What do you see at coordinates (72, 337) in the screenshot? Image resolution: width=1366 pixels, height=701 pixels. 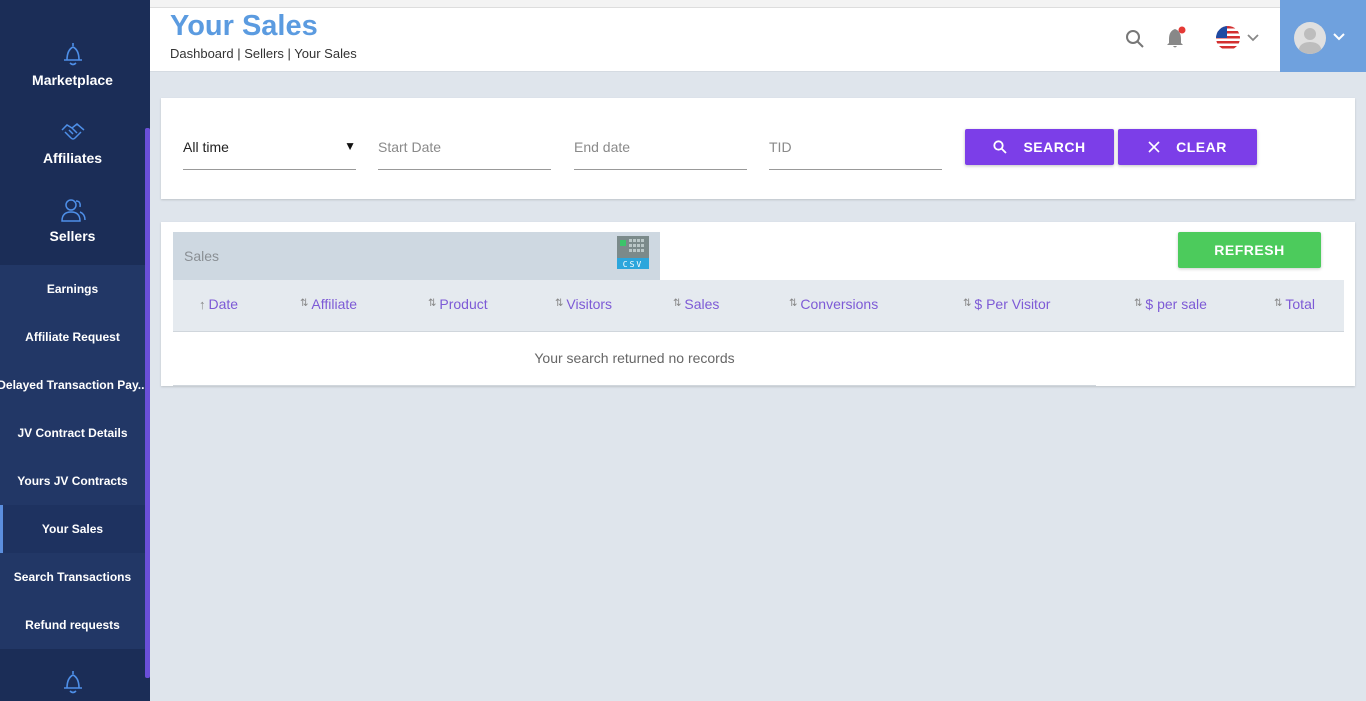 I see `sidebar-item-affiliate-request: Affiliate Request` at bounding box center [72, 337].